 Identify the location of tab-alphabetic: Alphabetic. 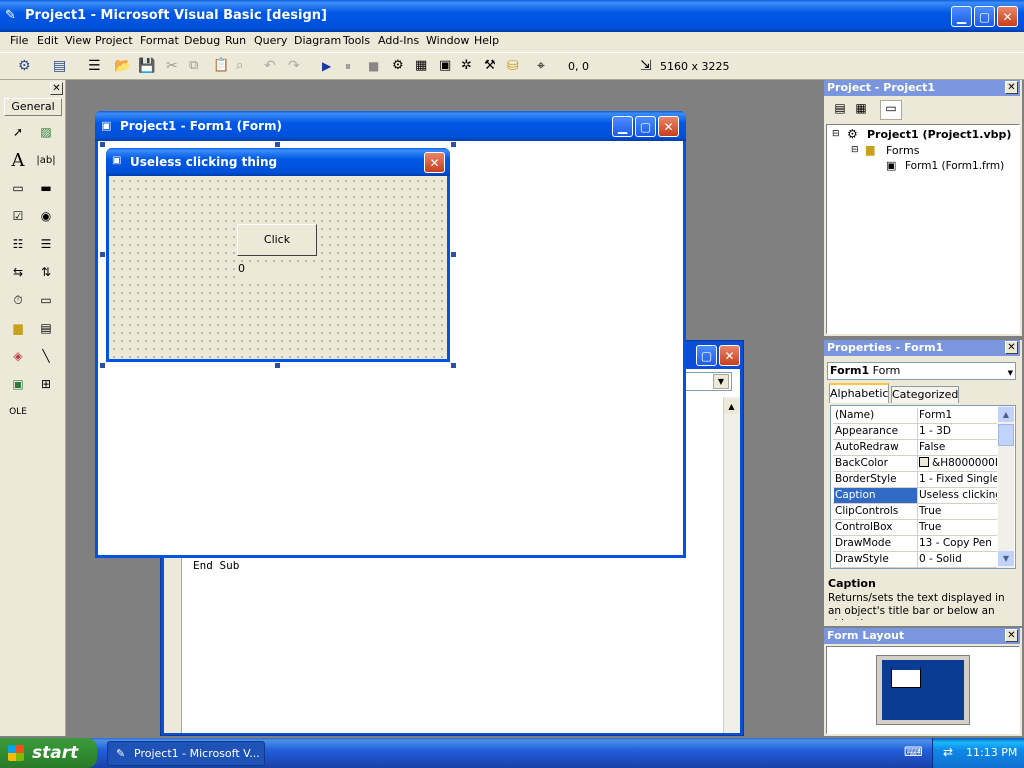
(859, 393).